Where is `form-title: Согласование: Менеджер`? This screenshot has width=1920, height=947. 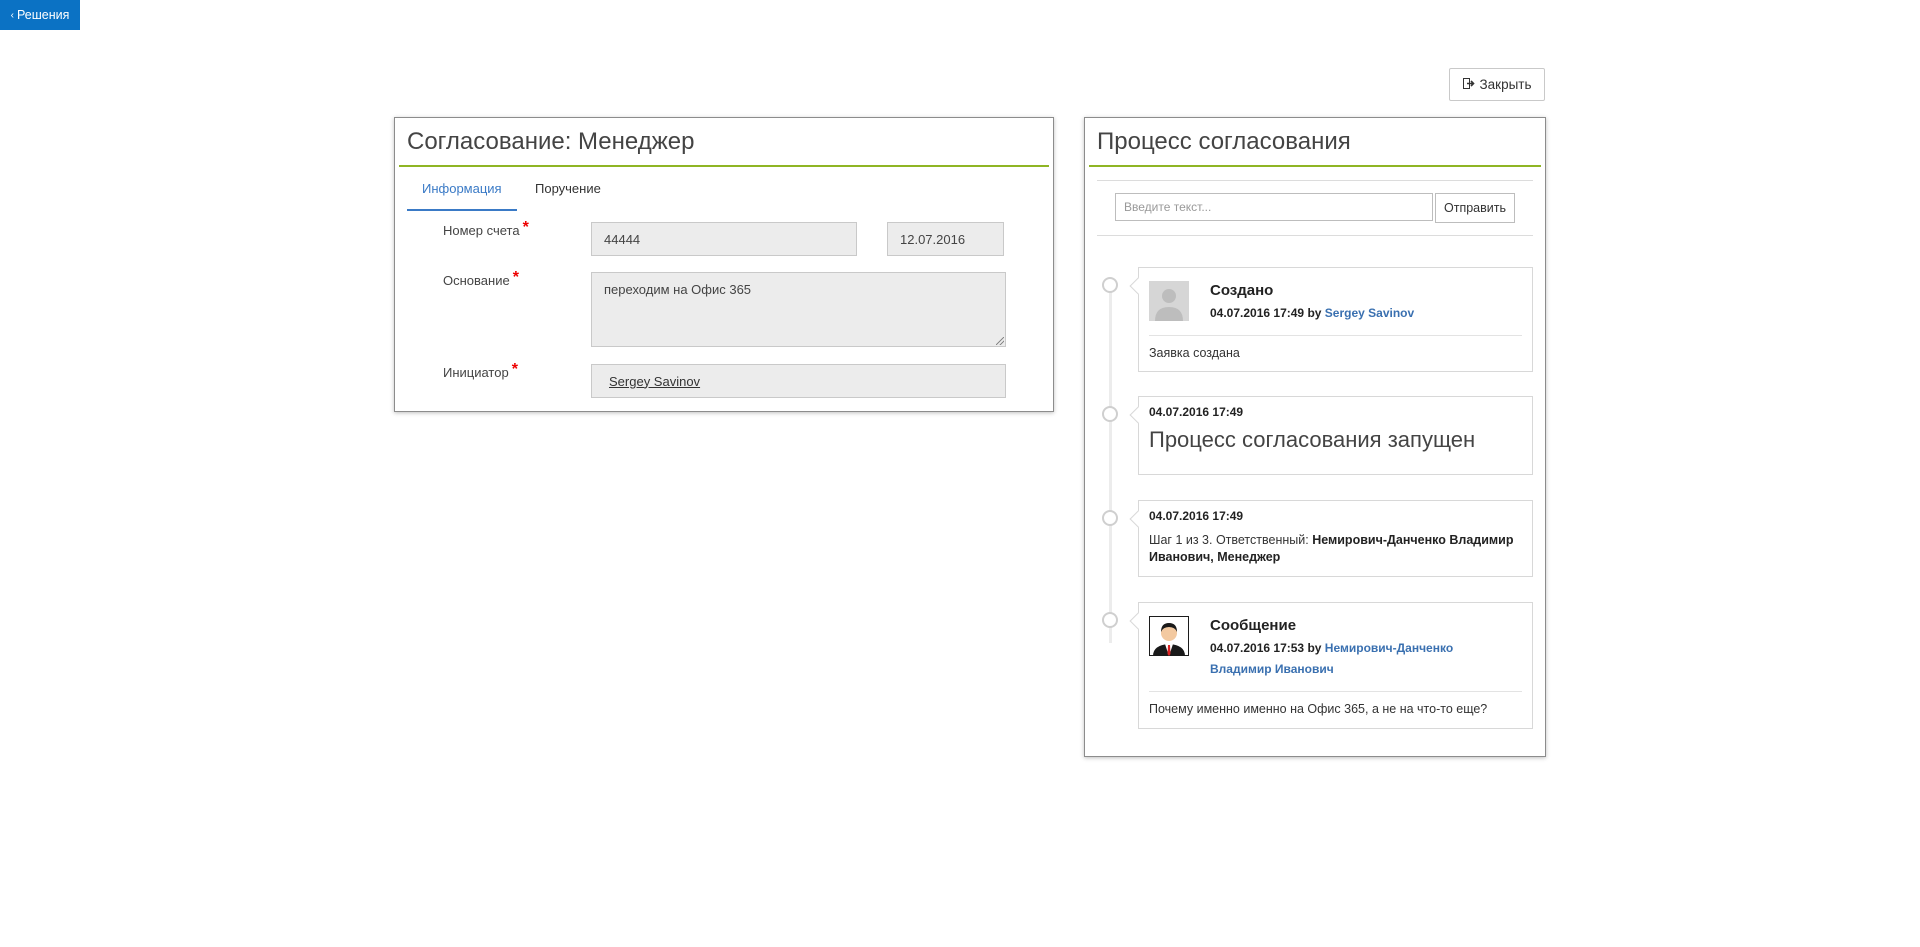 form-title: Согласование: Менеджер is located at coordinates (551, 141).